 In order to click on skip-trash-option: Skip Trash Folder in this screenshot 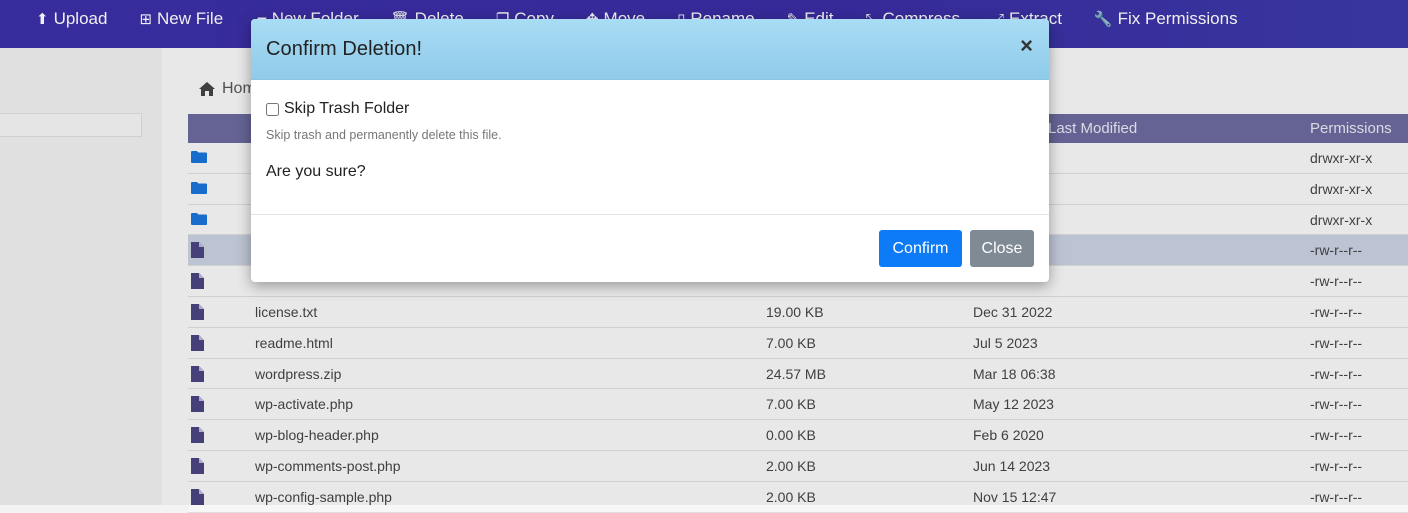, I will do `click(337, 109)`.